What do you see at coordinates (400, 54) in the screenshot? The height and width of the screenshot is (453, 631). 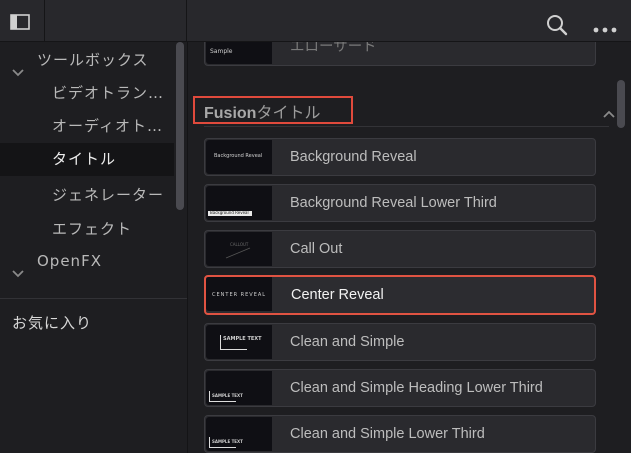 I see `title-item-partial: Sample エローサード` at bounding box center [400, 54].